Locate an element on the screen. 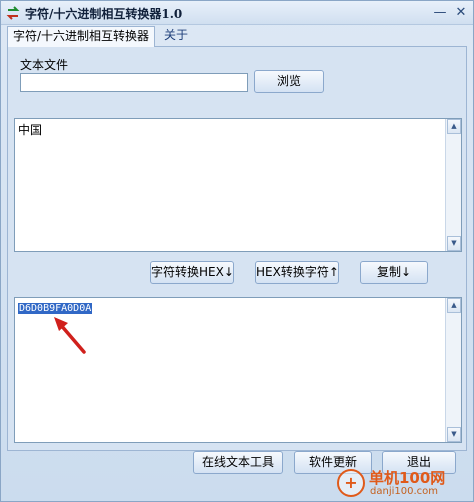  watermark-logo: + 单机100网 danji100.com is located at coordinates (402, 484).